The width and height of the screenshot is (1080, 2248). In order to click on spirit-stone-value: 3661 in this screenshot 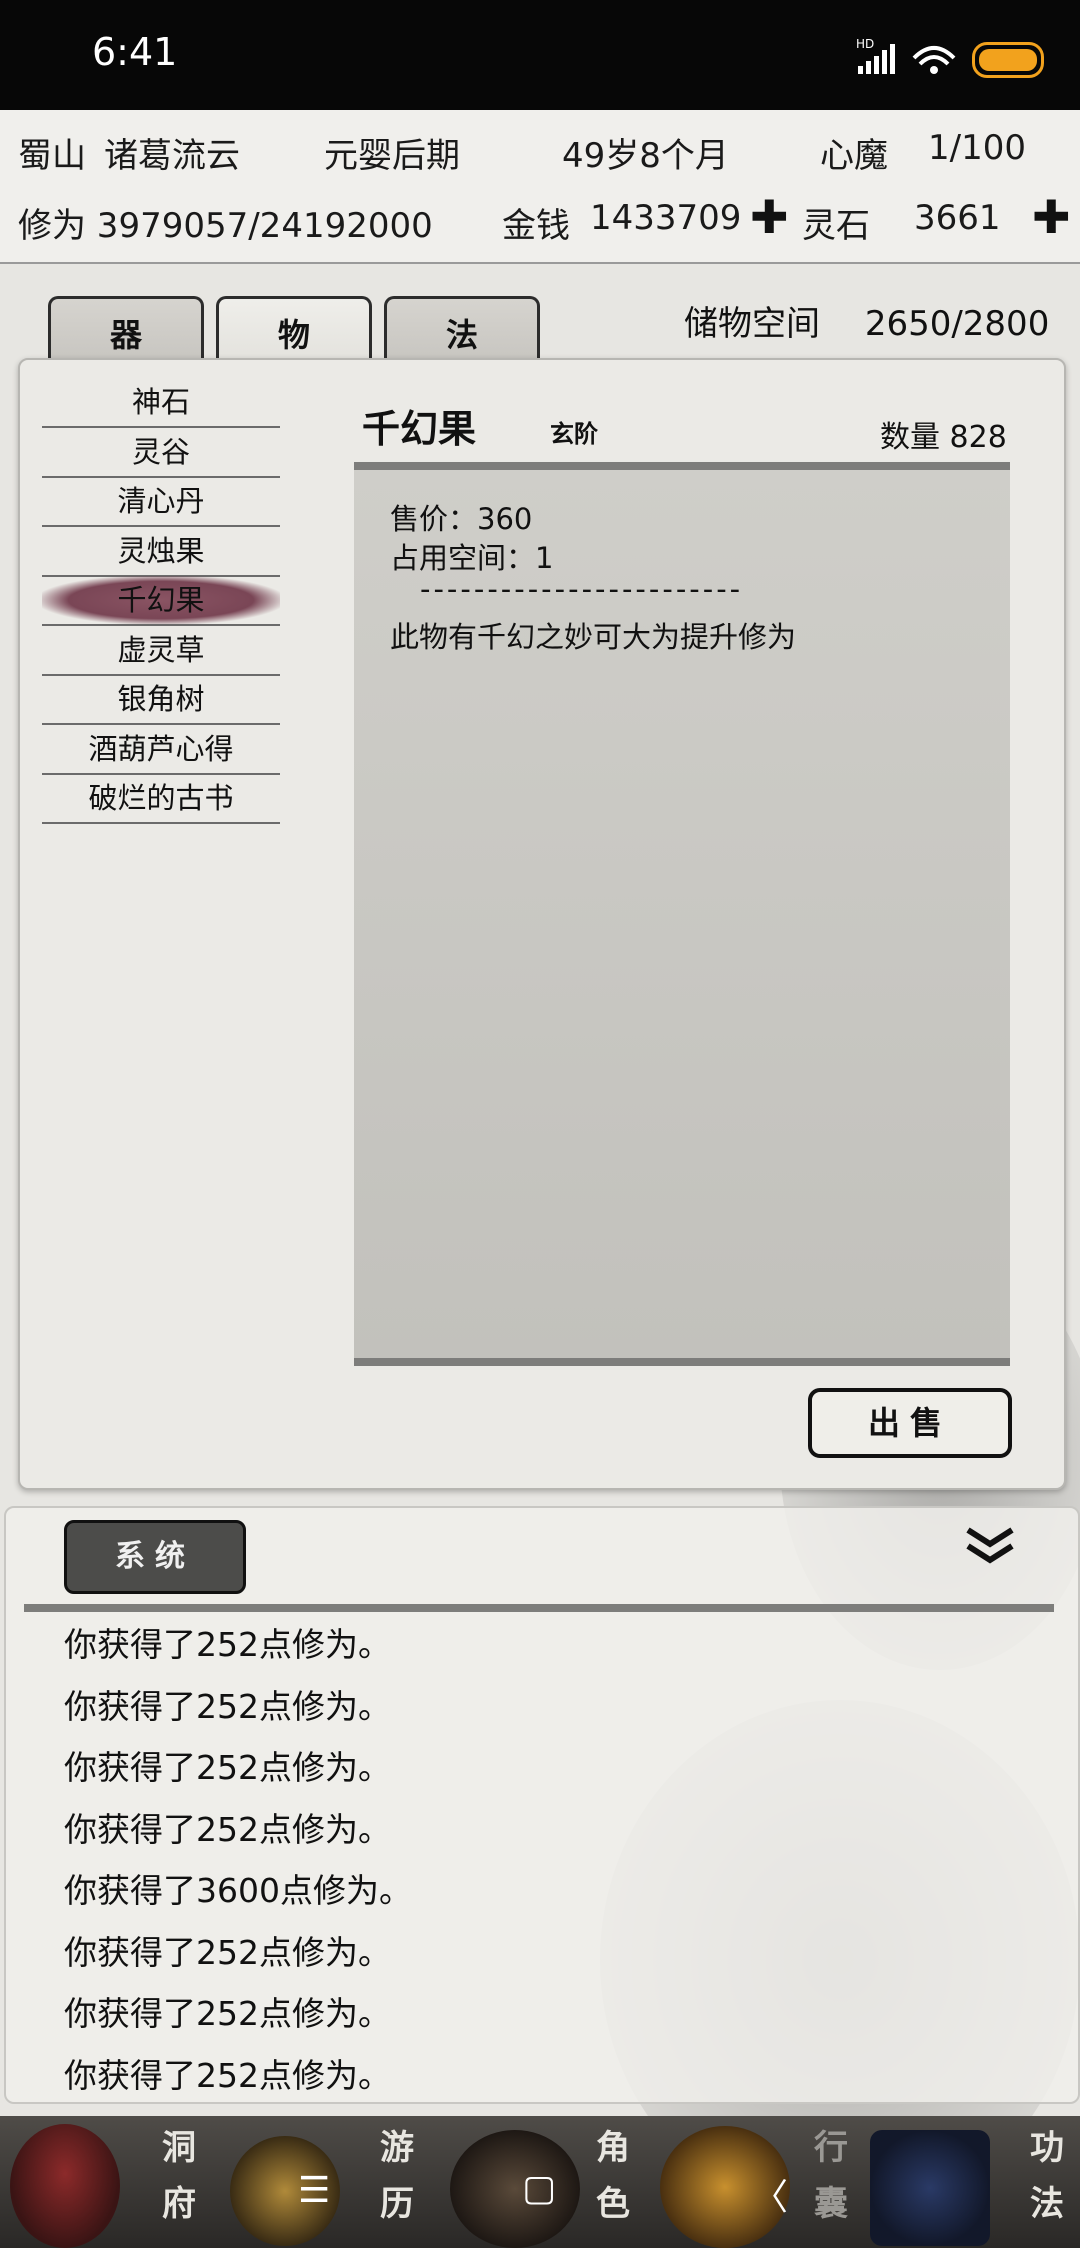, I will do `click(957, 218)`.